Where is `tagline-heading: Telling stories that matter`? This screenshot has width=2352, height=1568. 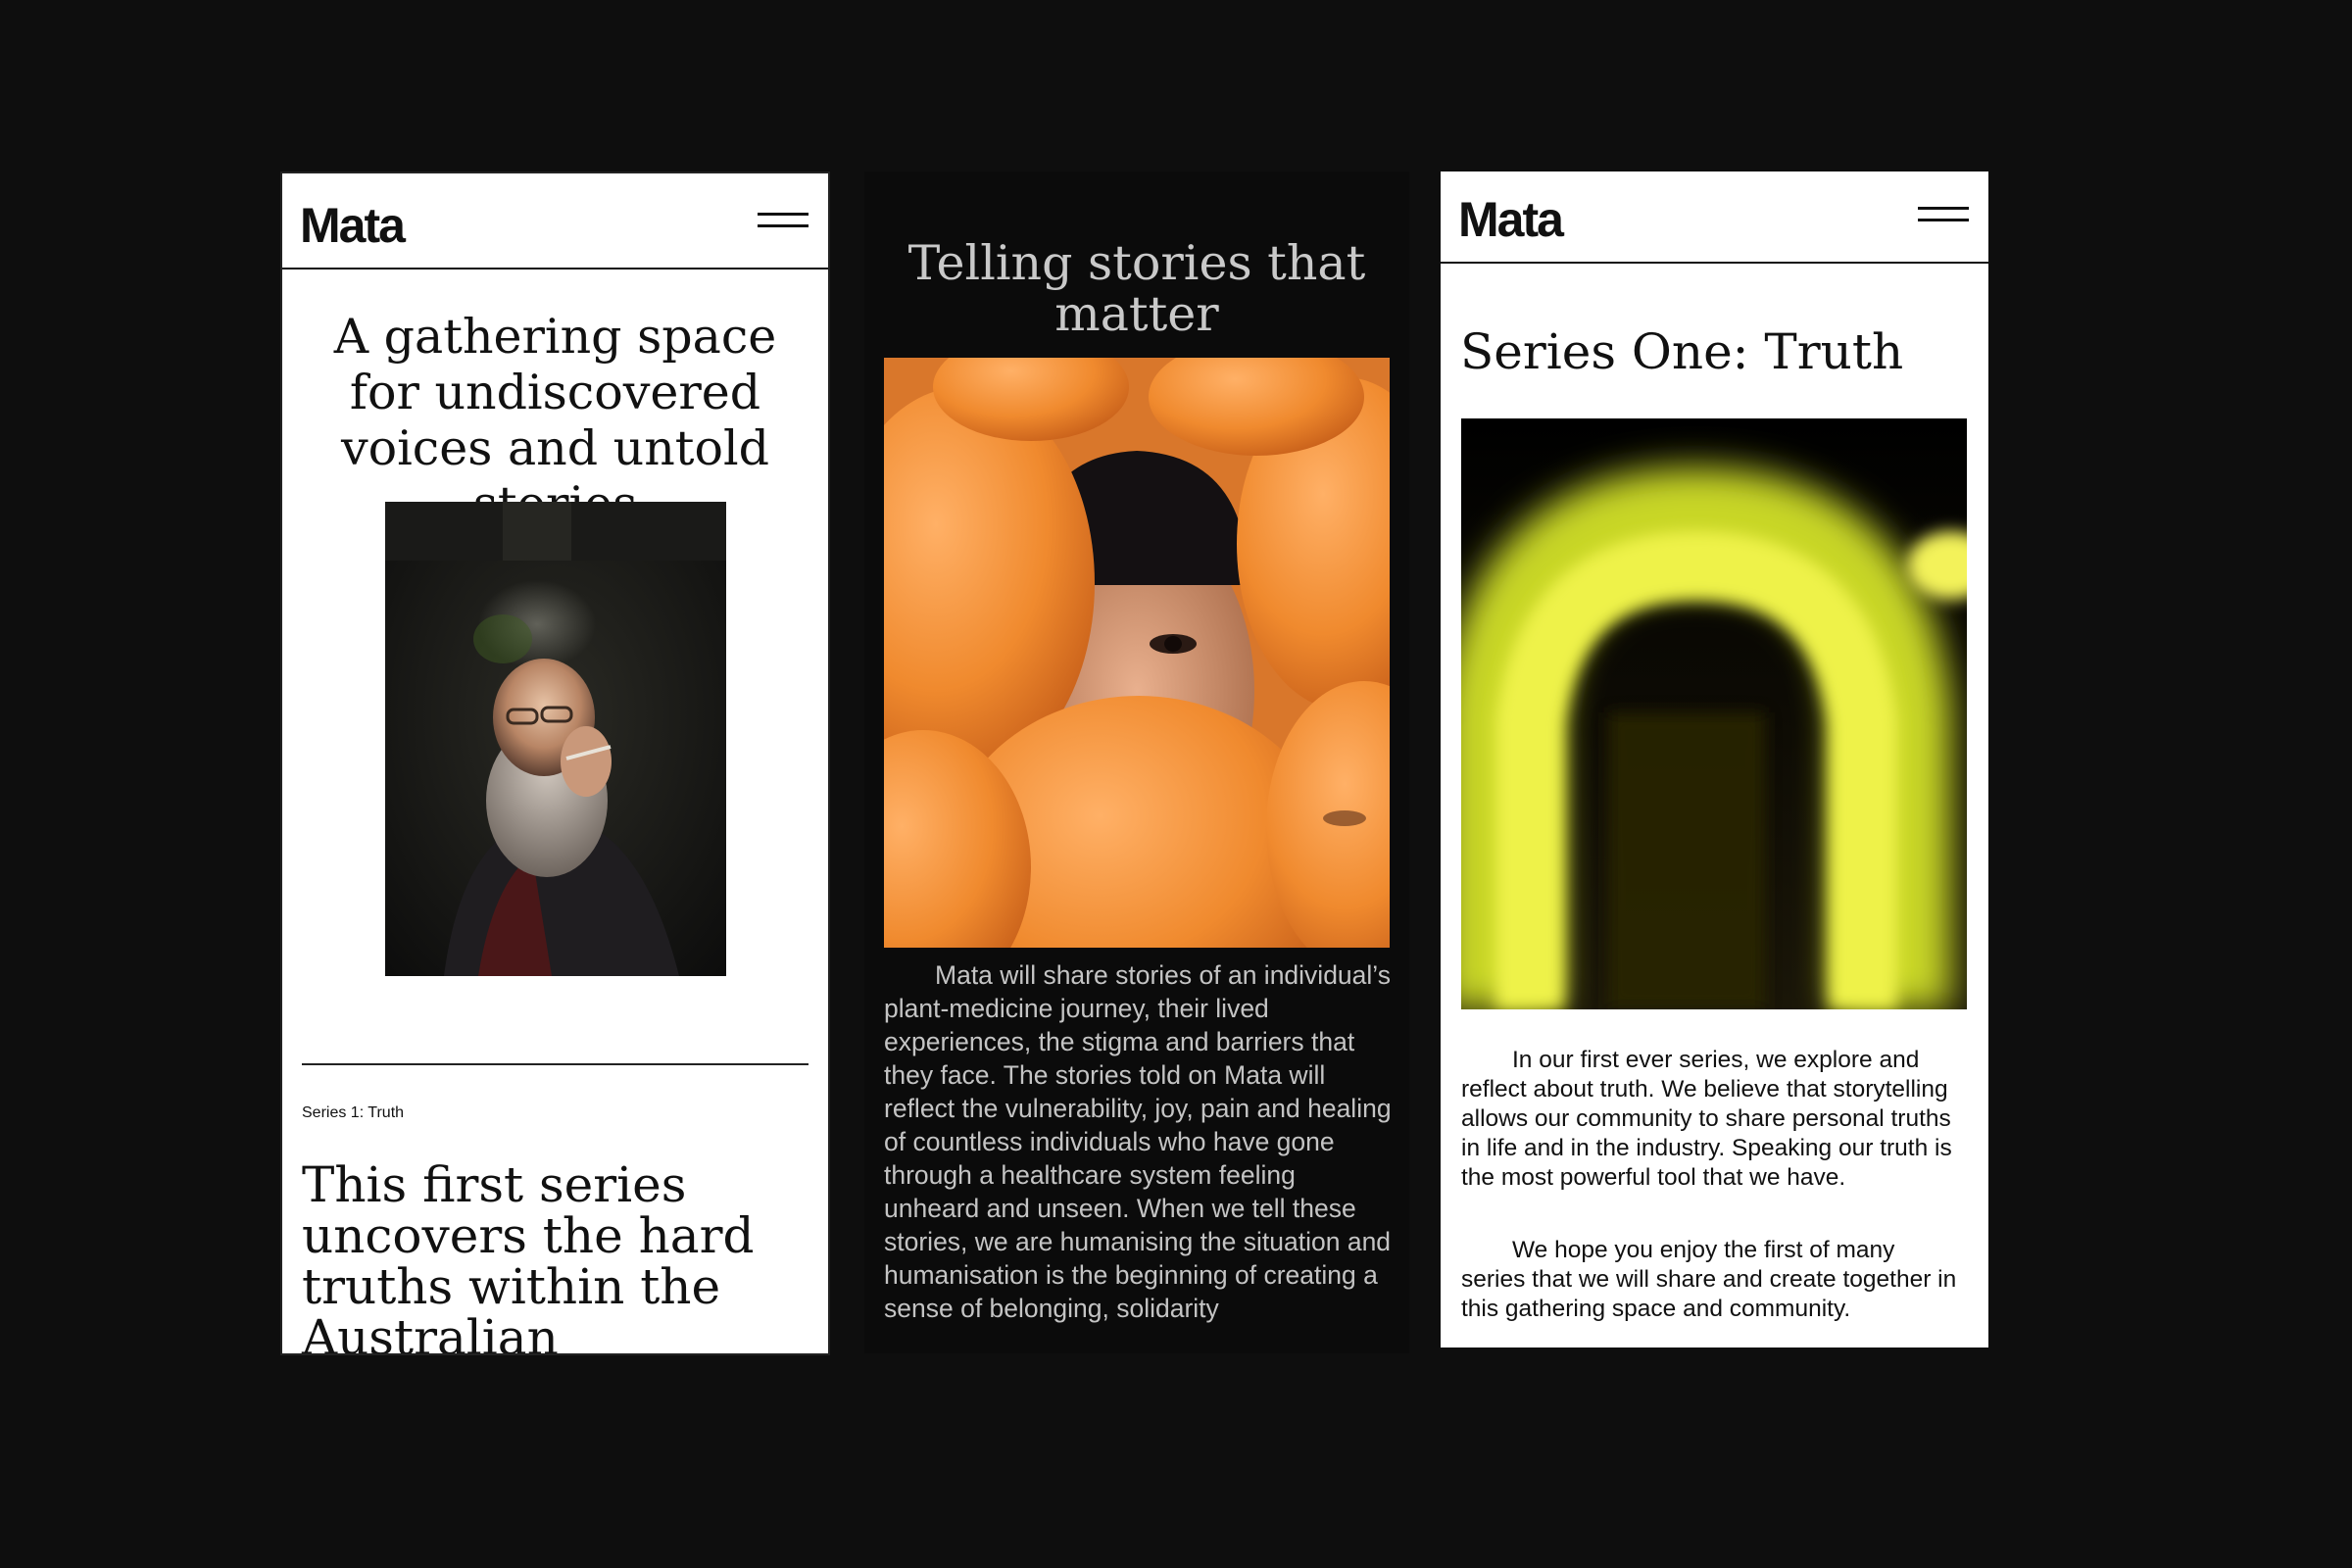 tagline-heading: Telling stories that matter is located at coordinates (1136, 288).